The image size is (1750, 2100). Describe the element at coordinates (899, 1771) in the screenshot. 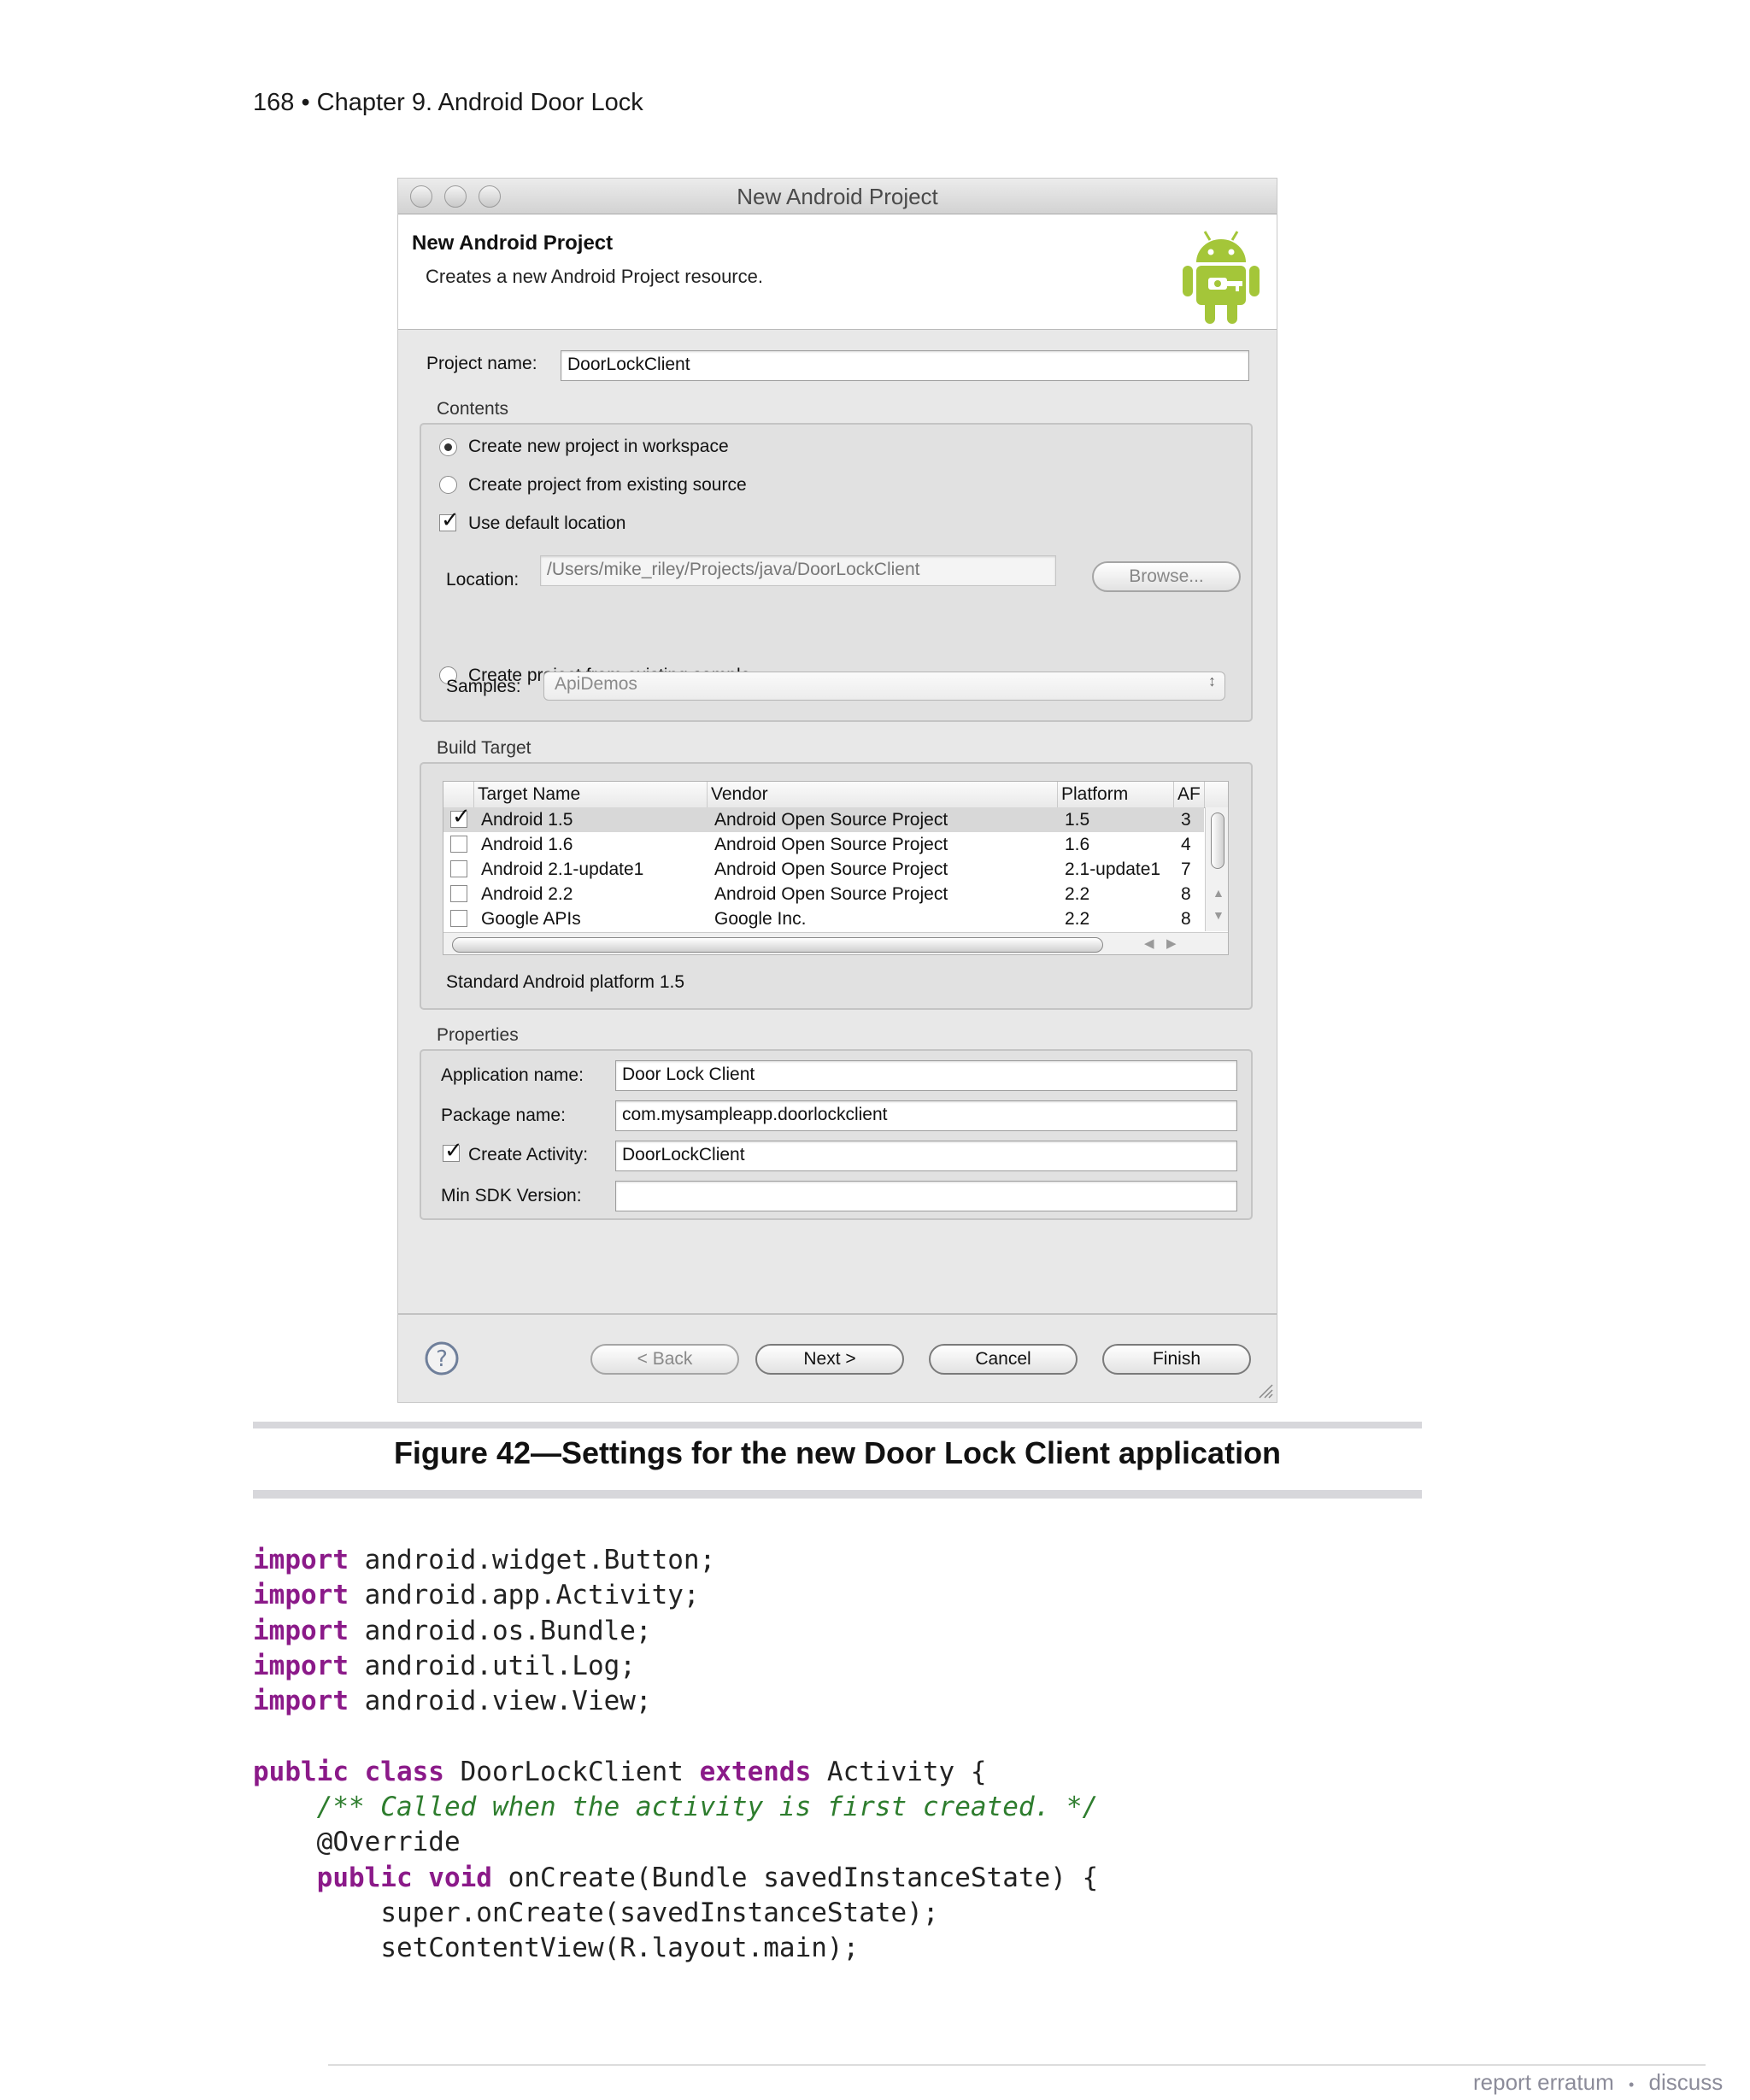

I see `code-text: Activity {` at that location.